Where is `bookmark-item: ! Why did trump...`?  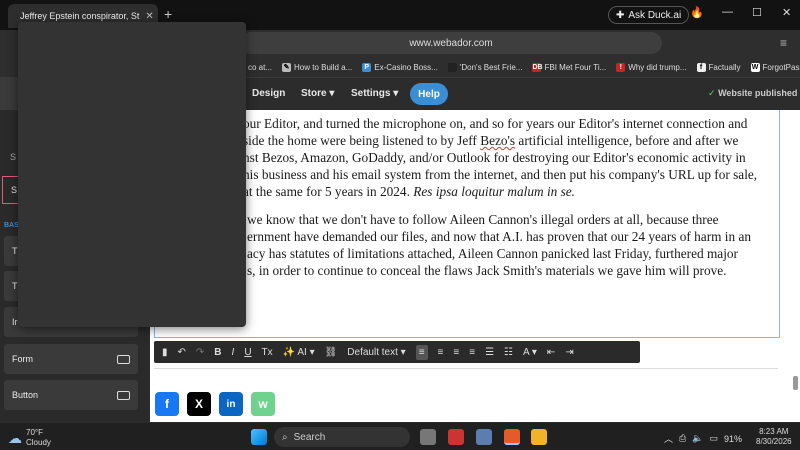 bookmark-item: ! Why did trump... is located at coordinates (651, 67).